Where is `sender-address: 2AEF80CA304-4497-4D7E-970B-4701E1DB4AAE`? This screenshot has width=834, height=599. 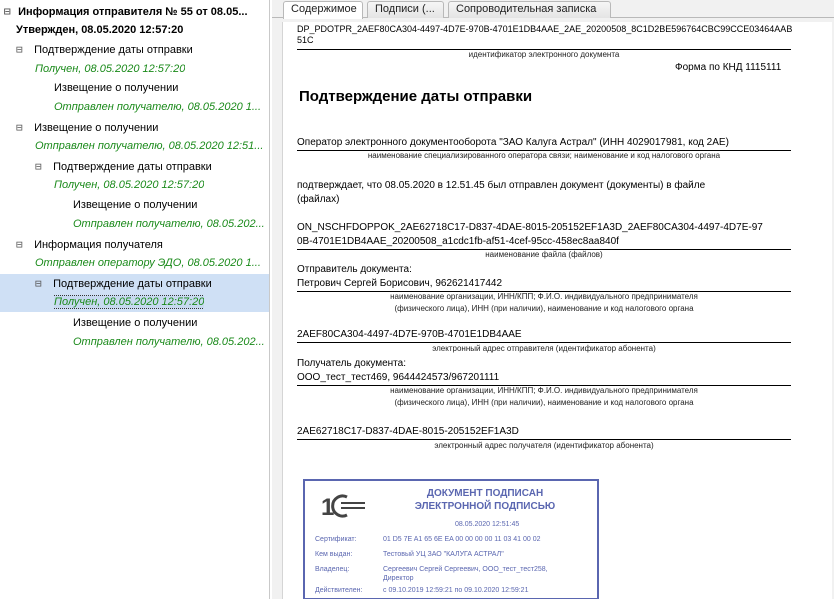
sender-address: 2AEF80CA304-4497-4D7E-970B-4701E1DB4AAE is located at coordinates (409, 334).